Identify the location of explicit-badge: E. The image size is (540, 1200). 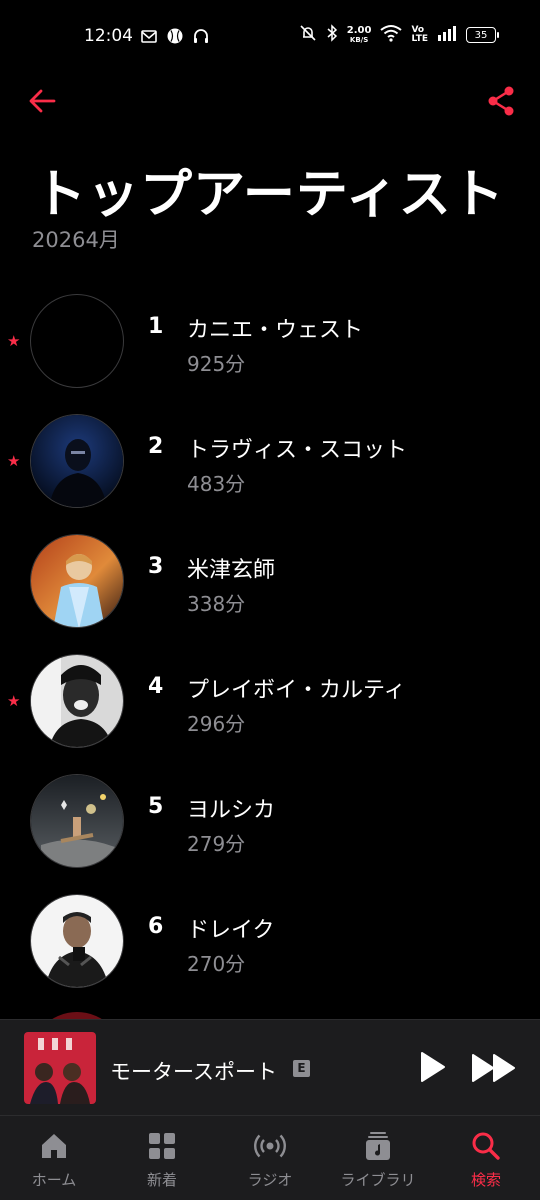
(301, 1068).